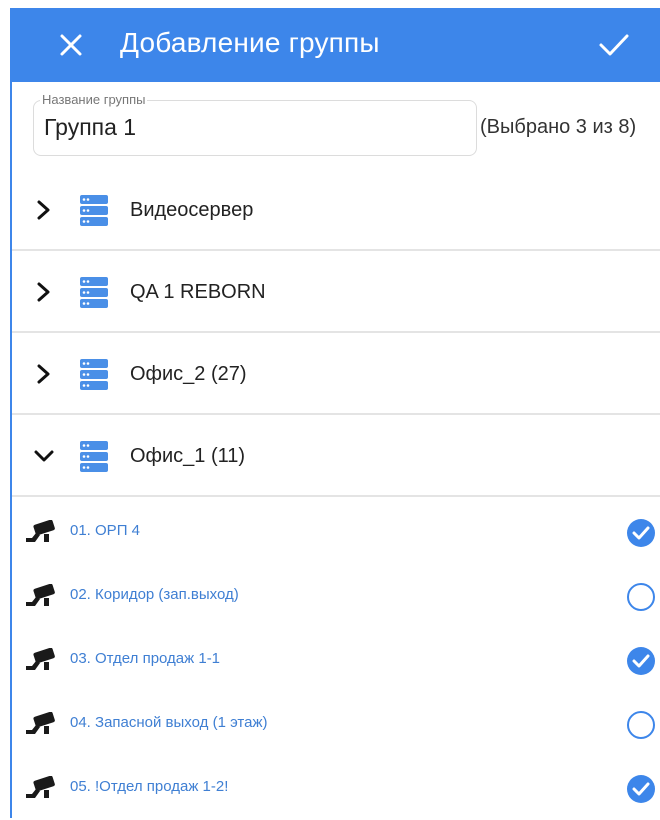  I want to click on server-row: QA 1 REBORN, so click(336, 292).